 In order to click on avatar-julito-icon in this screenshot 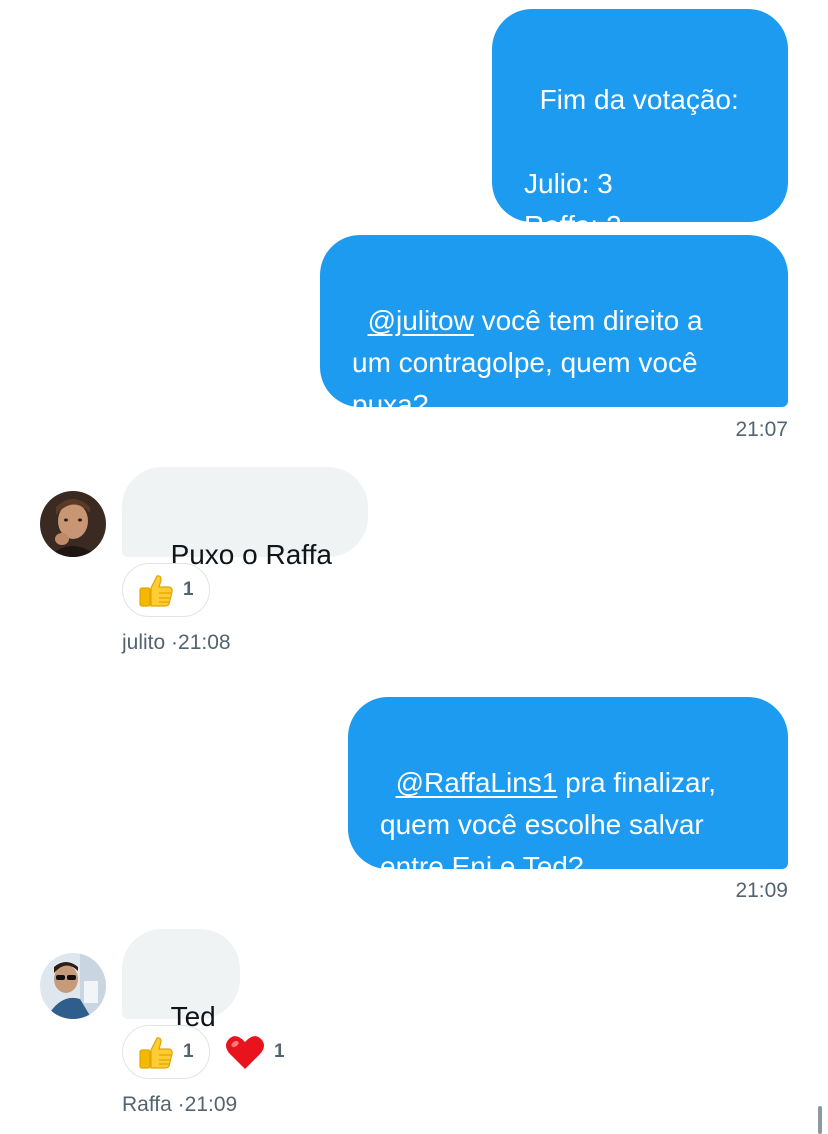, I will do `click(73, 524)`.